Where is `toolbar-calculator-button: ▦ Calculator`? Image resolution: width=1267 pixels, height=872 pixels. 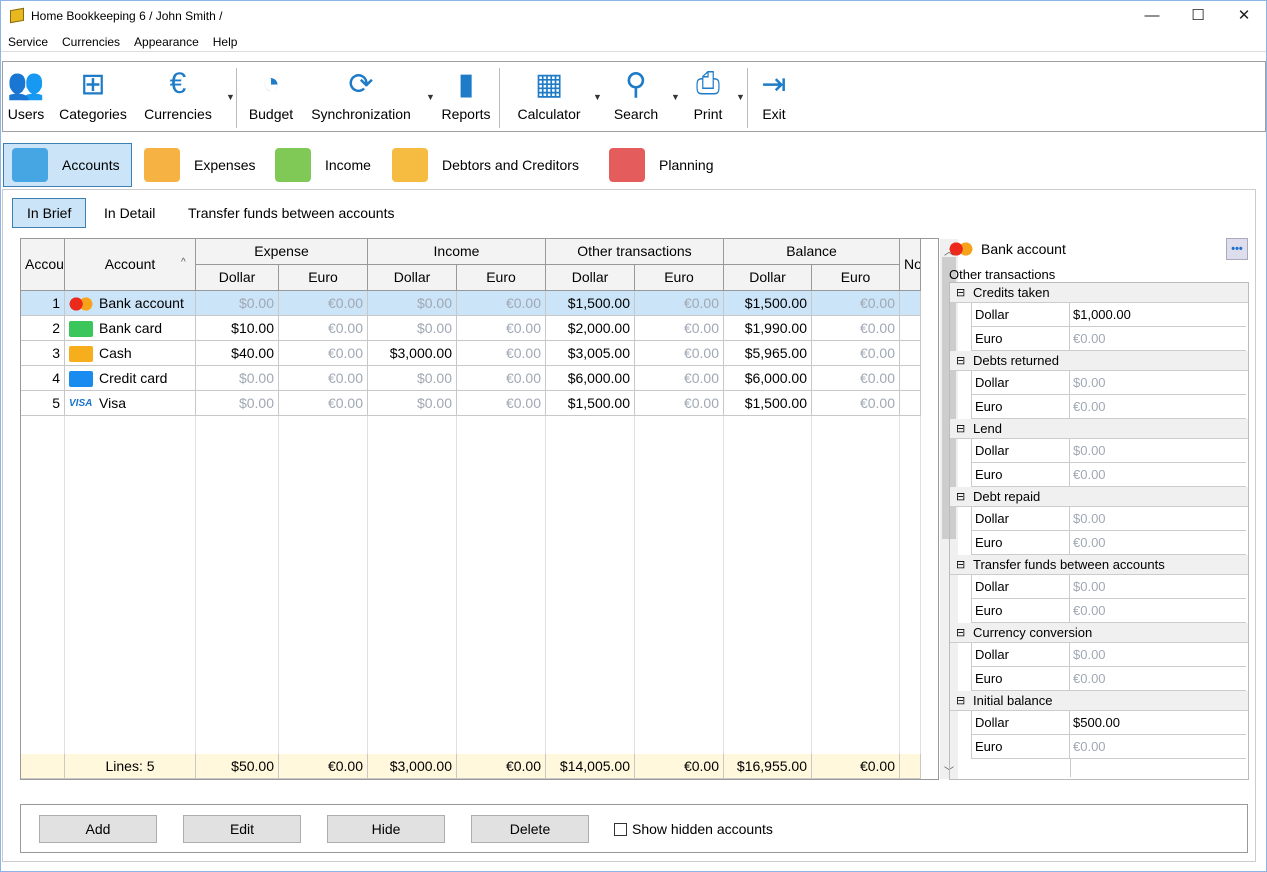 toolbar-calculator-button: ▦ Calculator is located at coordinates (549, 96).